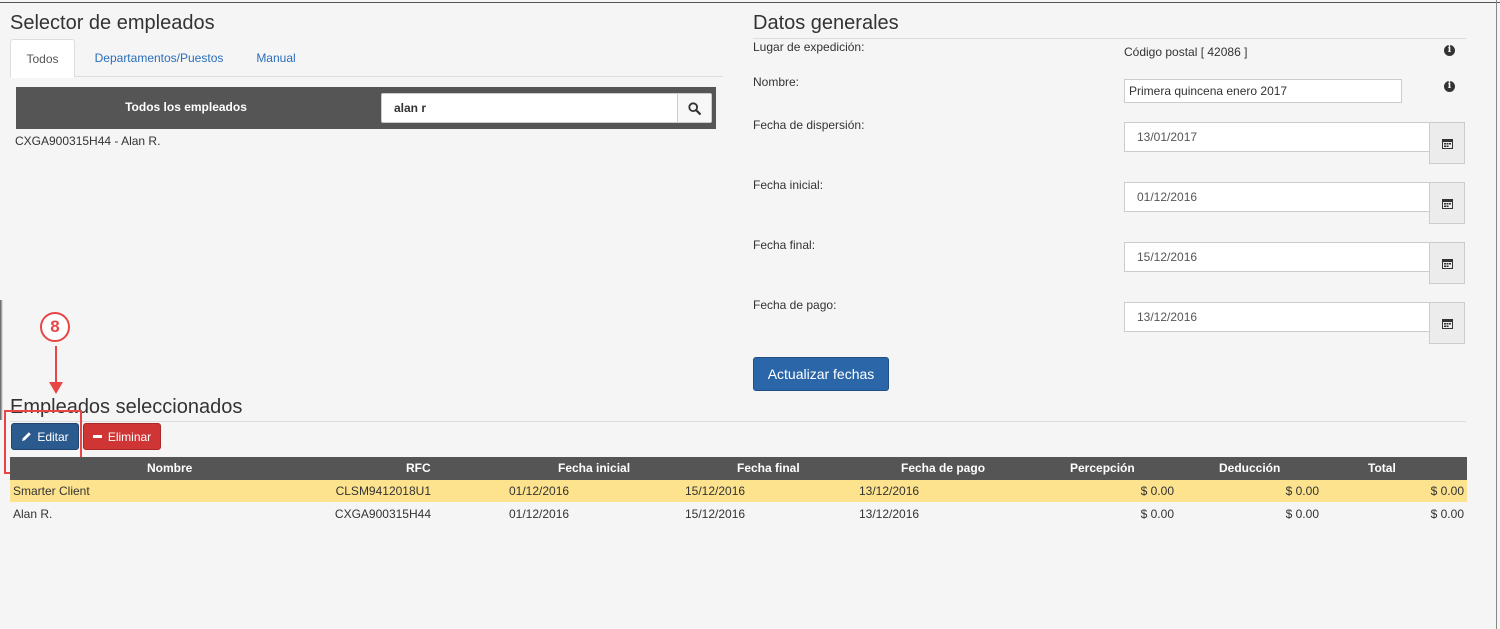 The width and height of the screenshot is (1500, 629). Describe the element at coordinates (809, 47) in the screenshot. I see `expedition-label: Lugar de expedición:` at that location.